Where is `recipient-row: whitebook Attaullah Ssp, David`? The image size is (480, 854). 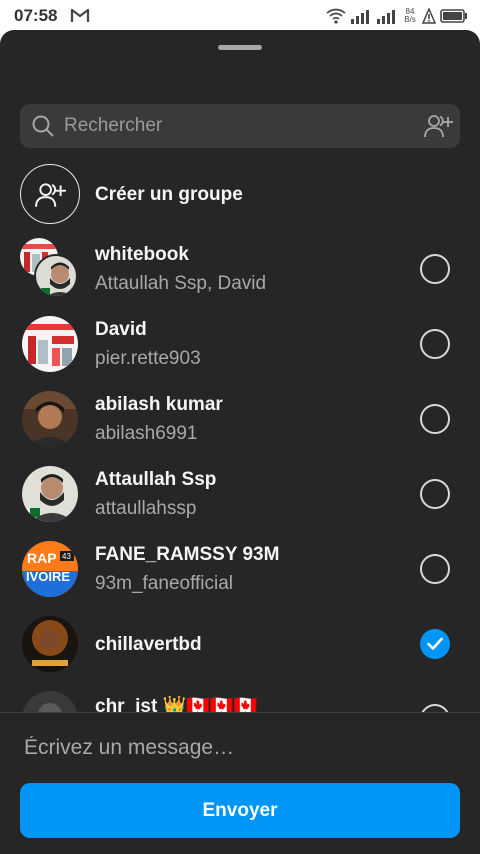 recipient-row: whitebook Attaullah Ssp, David is located at coordinates (240, 271).